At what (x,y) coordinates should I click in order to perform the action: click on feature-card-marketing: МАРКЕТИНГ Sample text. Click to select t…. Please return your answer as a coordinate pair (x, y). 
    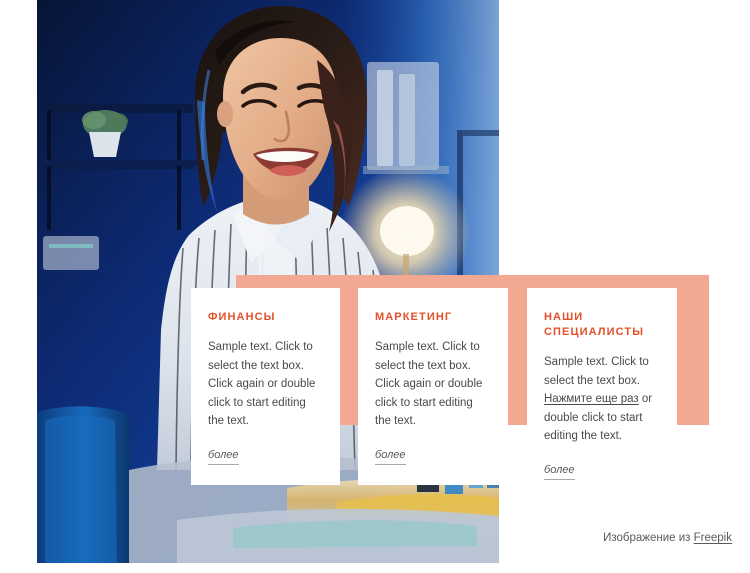
    Looking at the image, I should click on (433, 386).